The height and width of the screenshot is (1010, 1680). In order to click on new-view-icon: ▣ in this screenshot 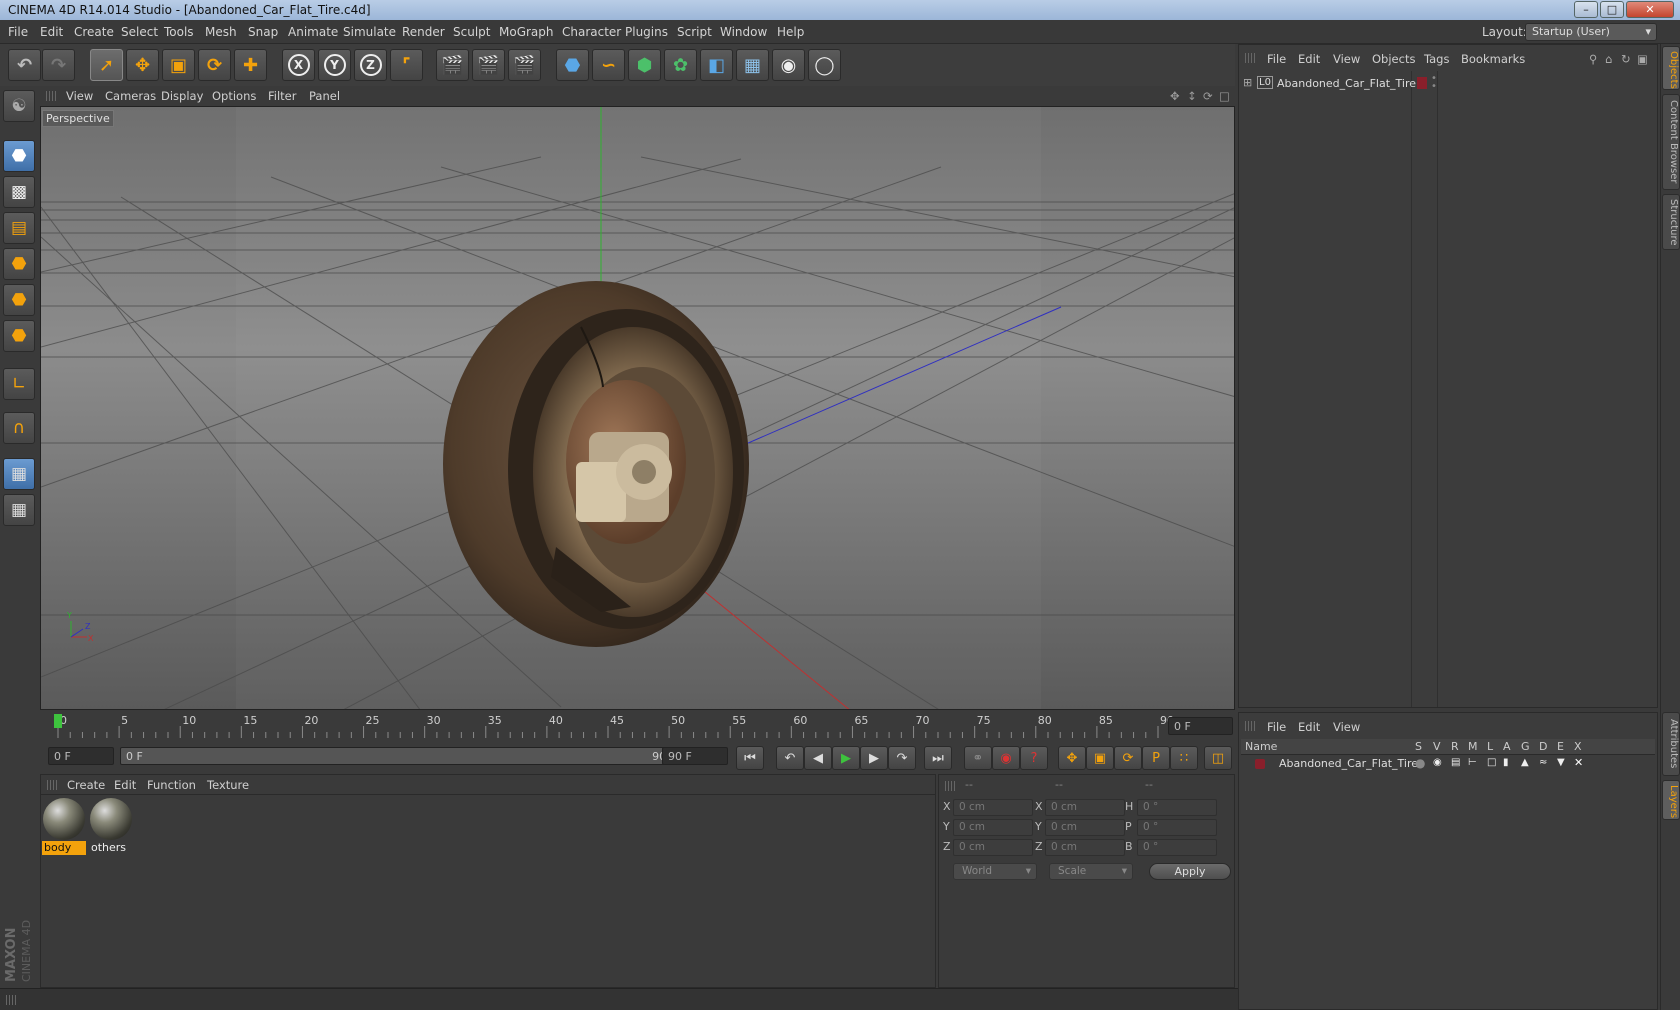, I will do `click(1642, 59)`.